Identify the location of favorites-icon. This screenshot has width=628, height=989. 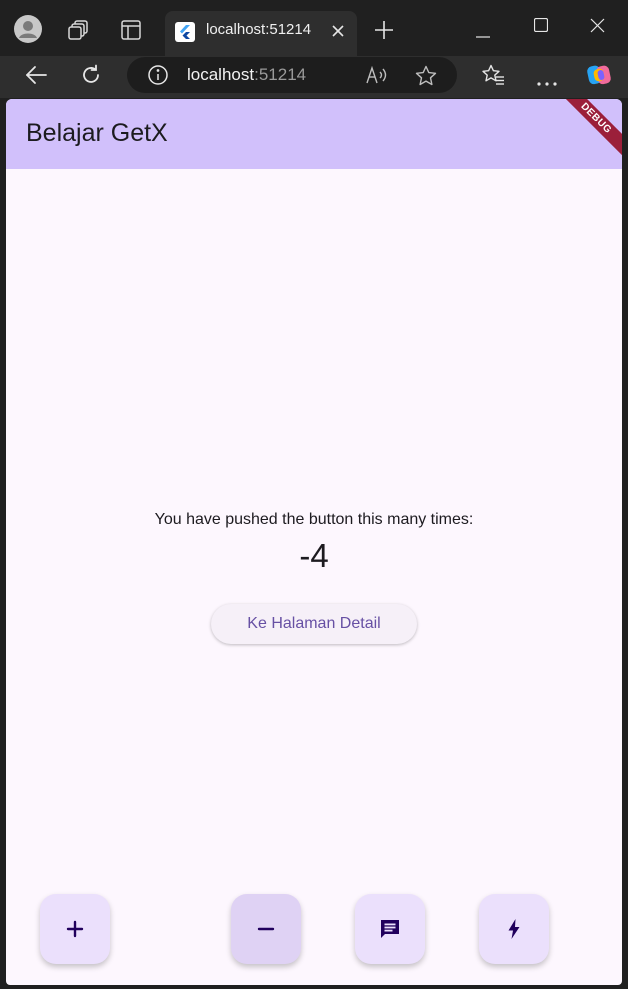
(493, 77).